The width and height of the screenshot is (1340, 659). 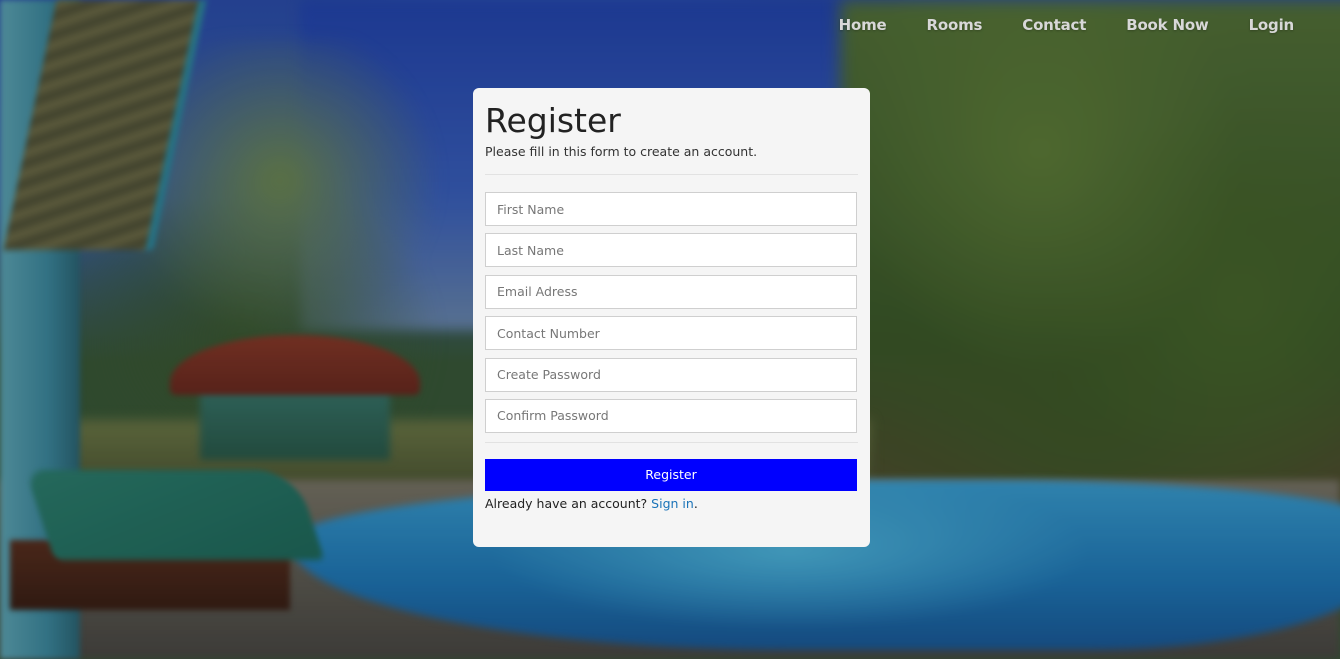 What do you see at coordinates (1272, 25) in the screenshot?
I see `nav-login-link: Login` at bounding box center [1272, 25].